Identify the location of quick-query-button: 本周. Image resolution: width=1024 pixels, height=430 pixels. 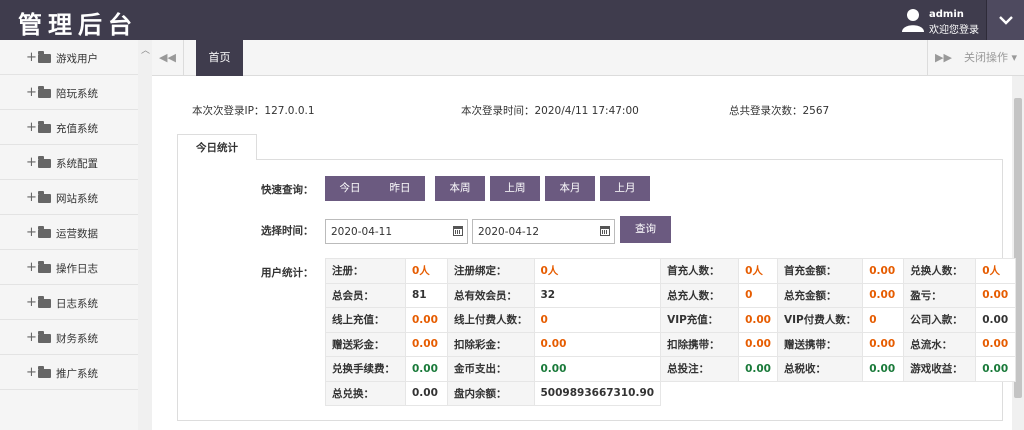
(460, 188).